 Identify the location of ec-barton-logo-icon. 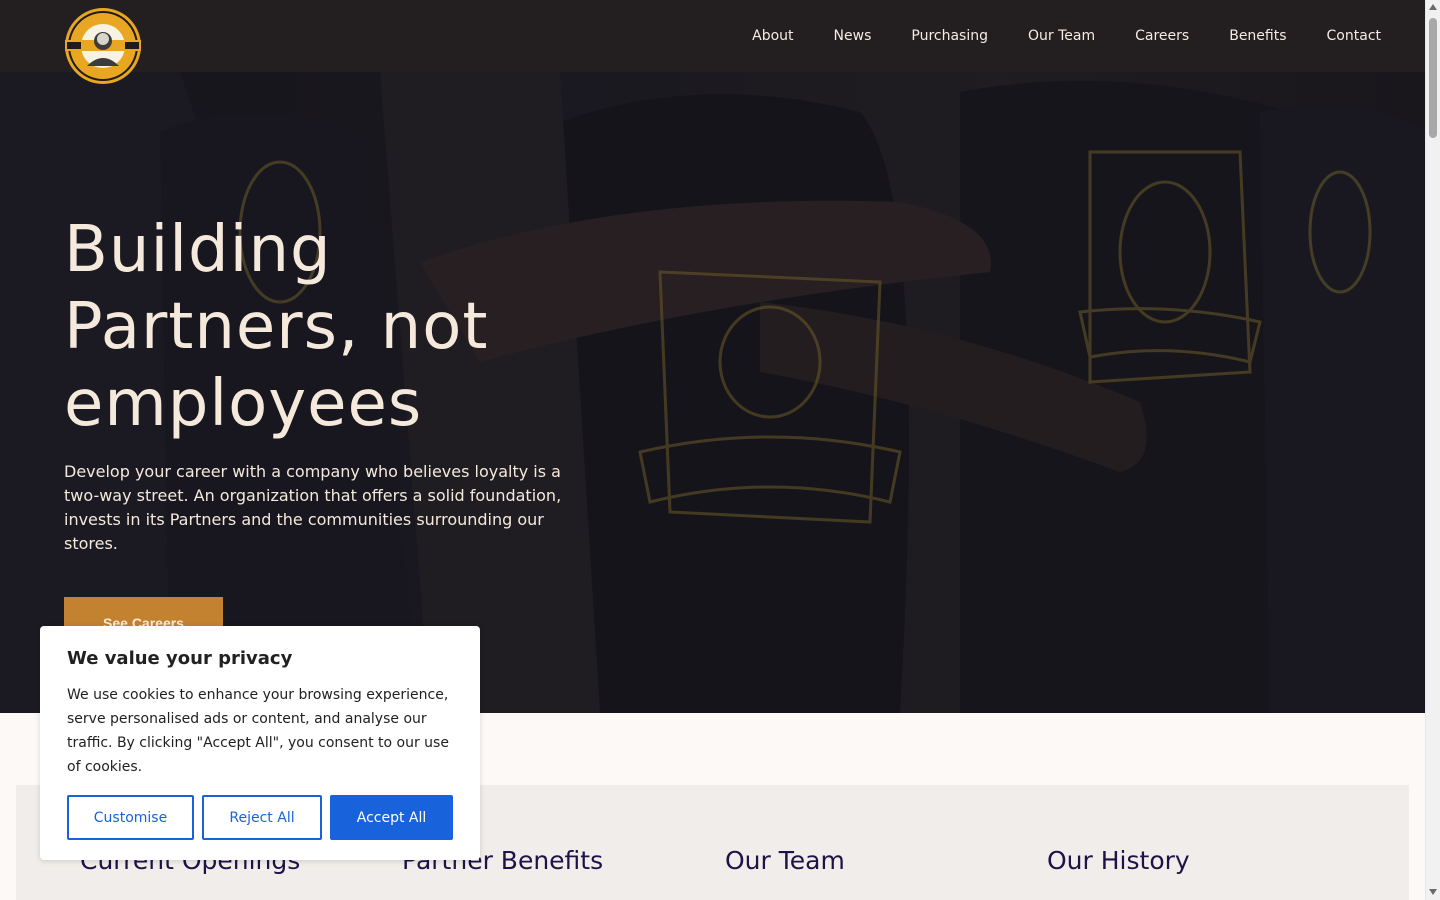
(103, 46).